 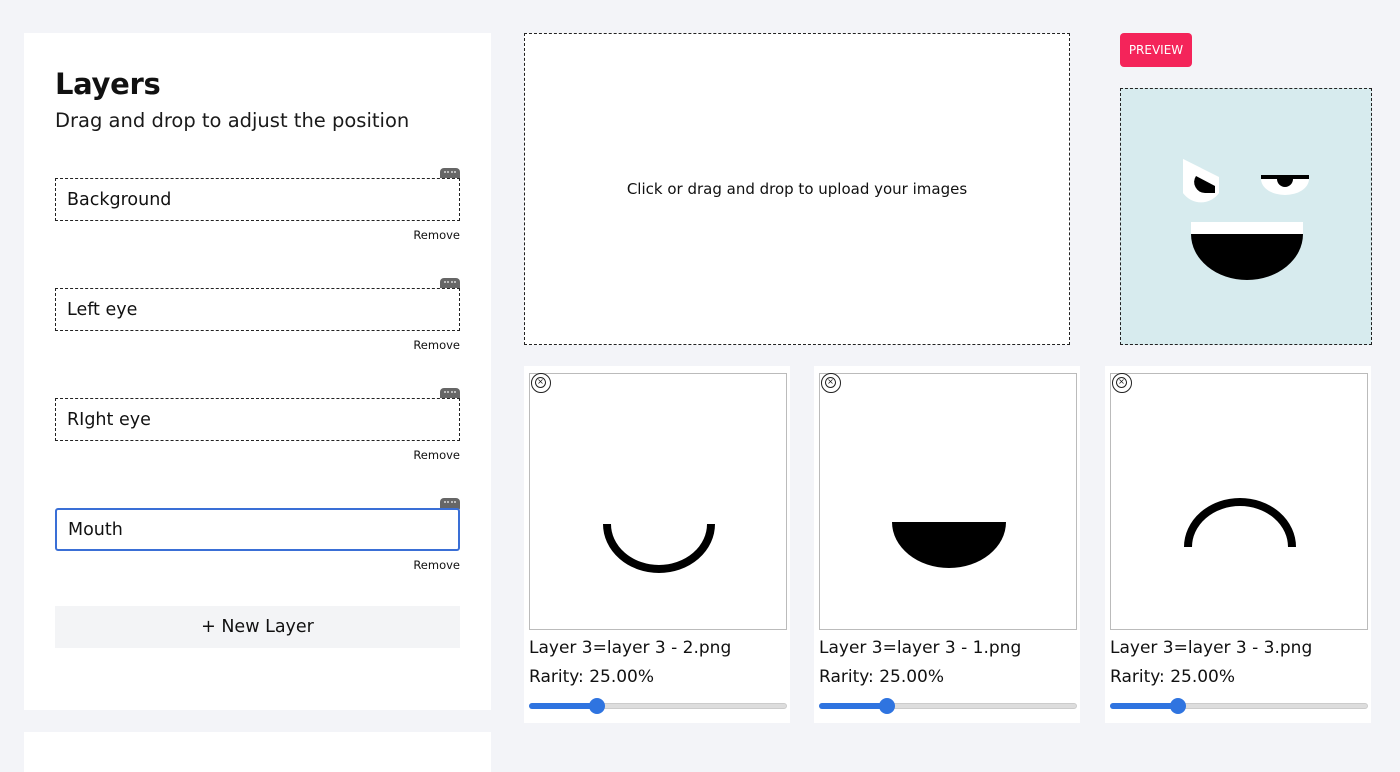 I want to click on layer-image-card: × Layer 3=layer 3 - 3.png Rarity: 25.00%, so click(x=1238, y=544).